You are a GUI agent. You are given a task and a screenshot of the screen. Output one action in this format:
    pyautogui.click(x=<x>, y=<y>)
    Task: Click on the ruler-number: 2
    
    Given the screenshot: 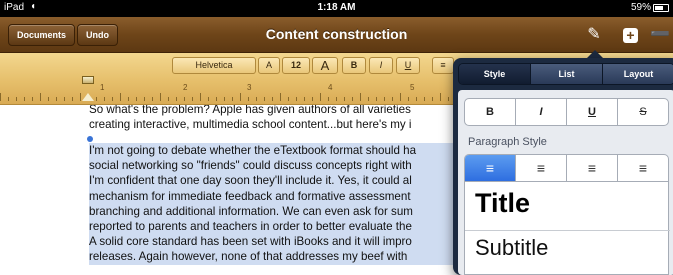 What is the action you would take?
    pyautogui.click(x=185, y=87)
    